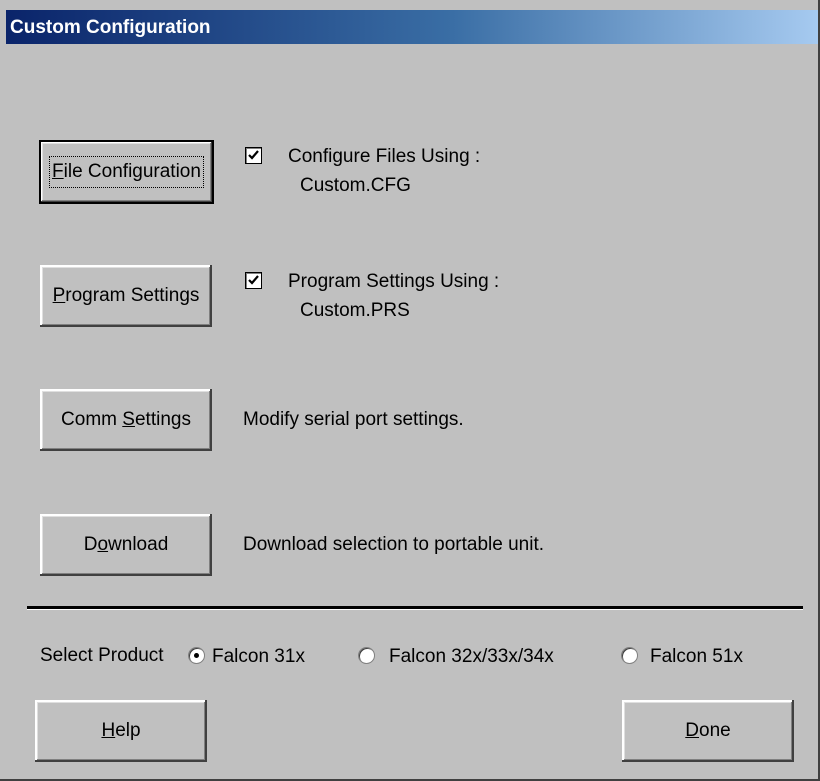  Describe the element at coordinates (103, 544) in the screenshot. I see `button-label-accel: o` at that location.